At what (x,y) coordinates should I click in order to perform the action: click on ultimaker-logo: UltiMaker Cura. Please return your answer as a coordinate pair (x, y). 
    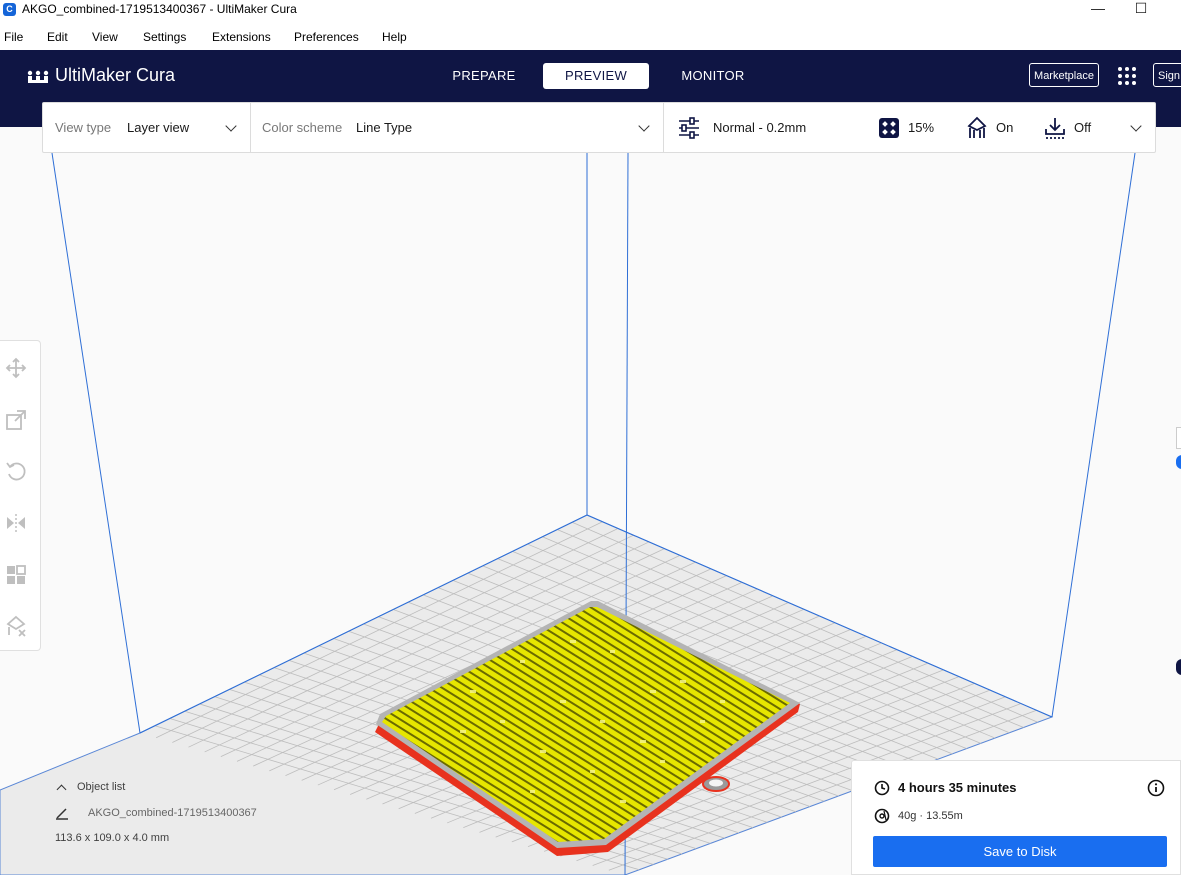
    Looking at the image, I should click on (100, 75).